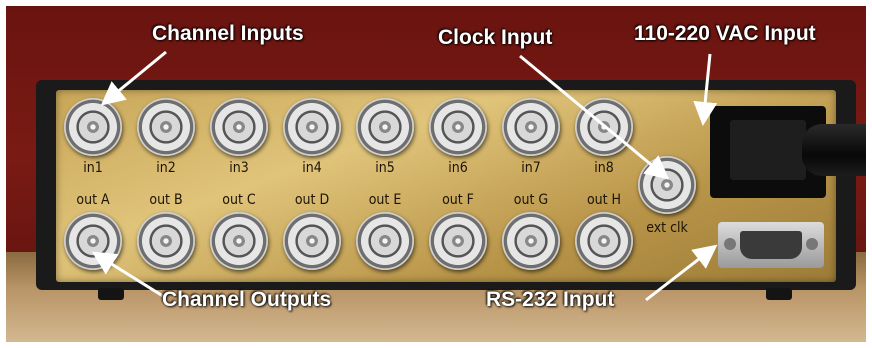 The image size is (872, 348). Describe the element at coordinates (247, 299) in the screenshot. I see `caption-channel-outputs: Channel Outputs` at that location.